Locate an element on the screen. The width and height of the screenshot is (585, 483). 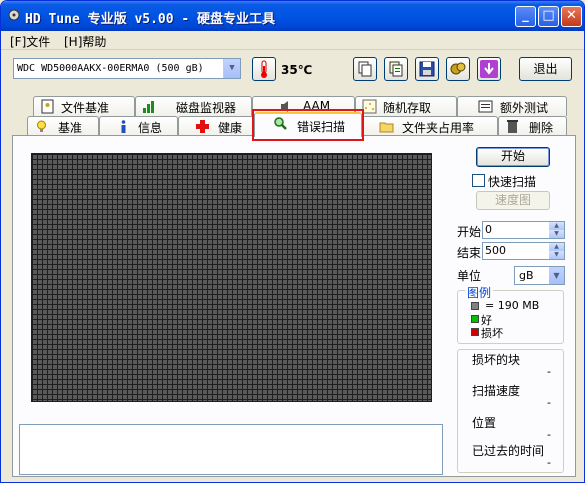
quick-scan-label: 快速扫描 is located at coordinates (512, 182).